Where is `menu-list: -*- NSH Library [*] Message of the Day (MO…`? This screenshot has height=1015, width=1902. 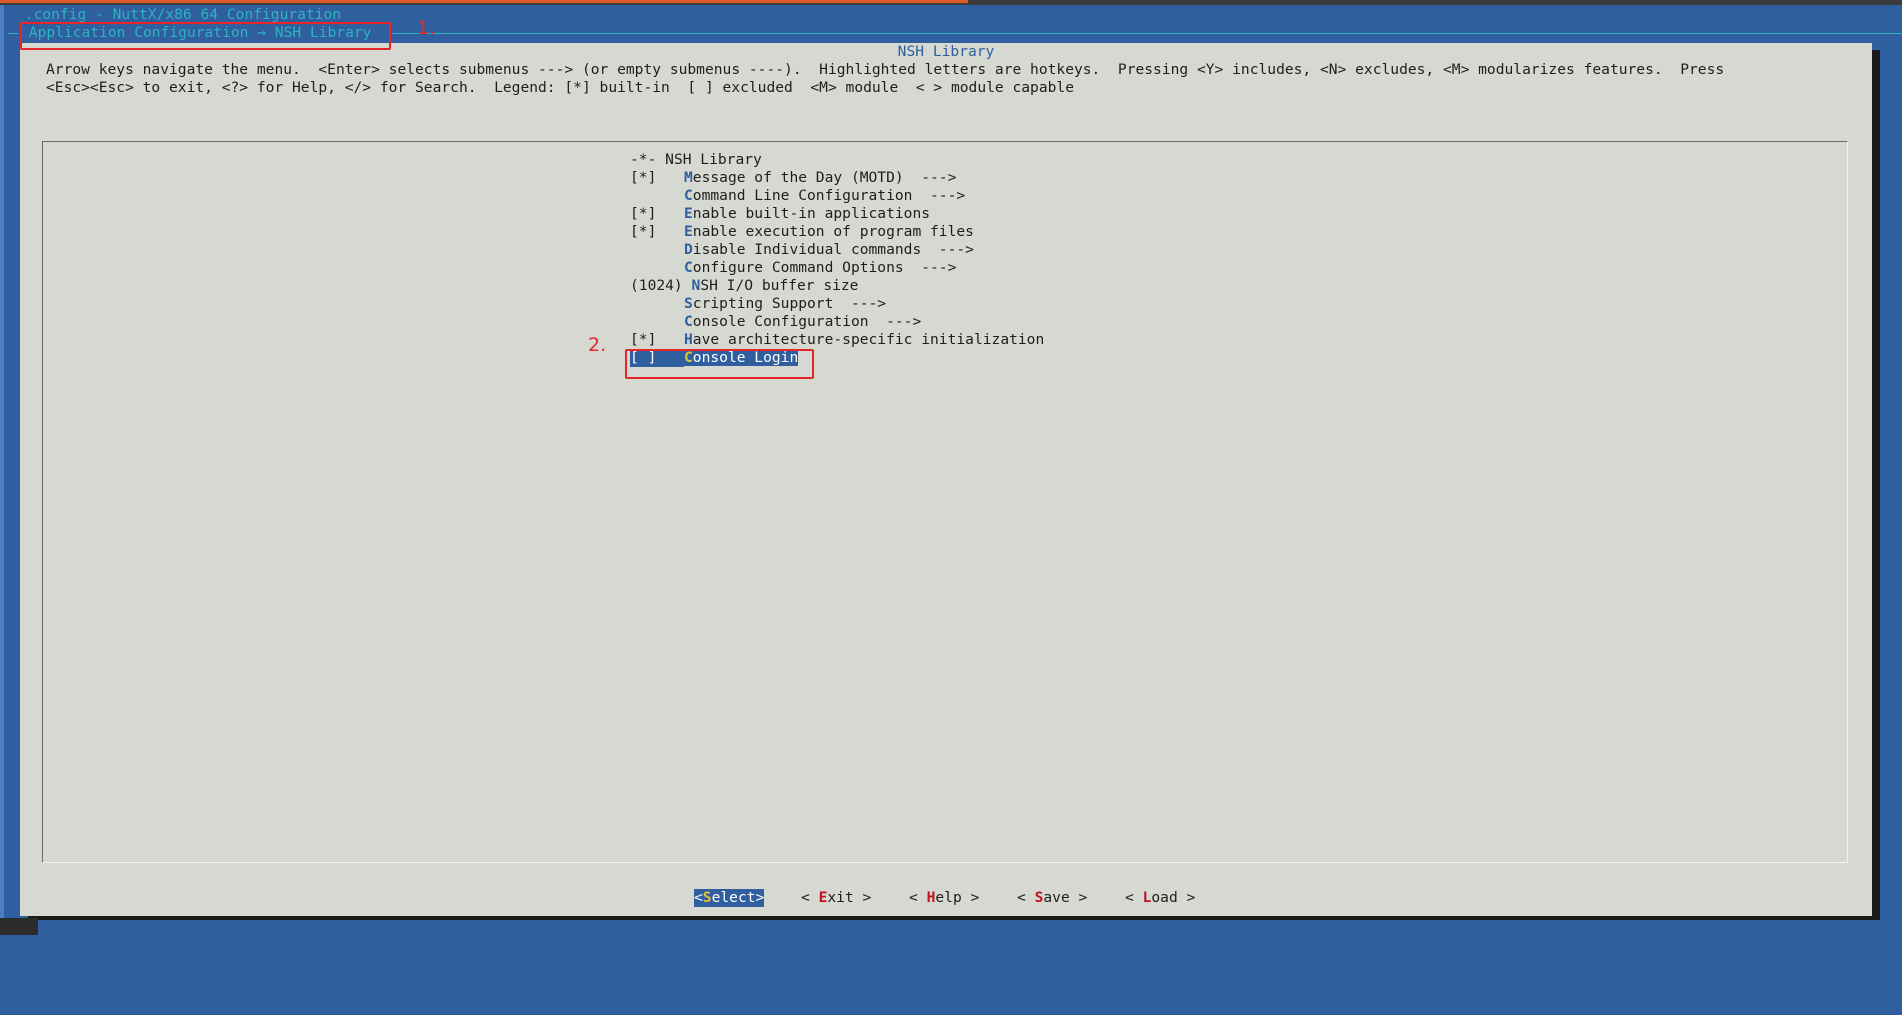
menu-list: -*- NSH Library [*] Message of the Day (MO… is located at coordinates (837, 259).